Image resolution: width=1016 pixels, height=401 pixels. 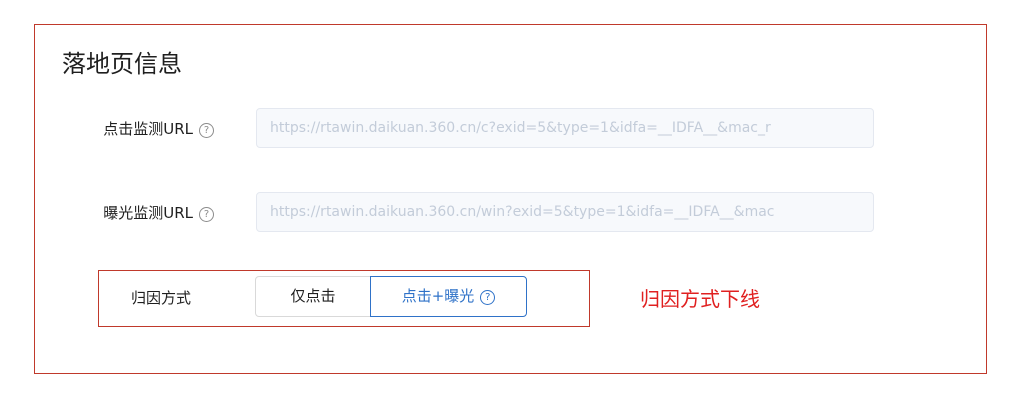 What do you see at coordinates (148, 129) in the screenshot?
I see `click-url-label: 点击监测URL` at bounding box center [148, 129].